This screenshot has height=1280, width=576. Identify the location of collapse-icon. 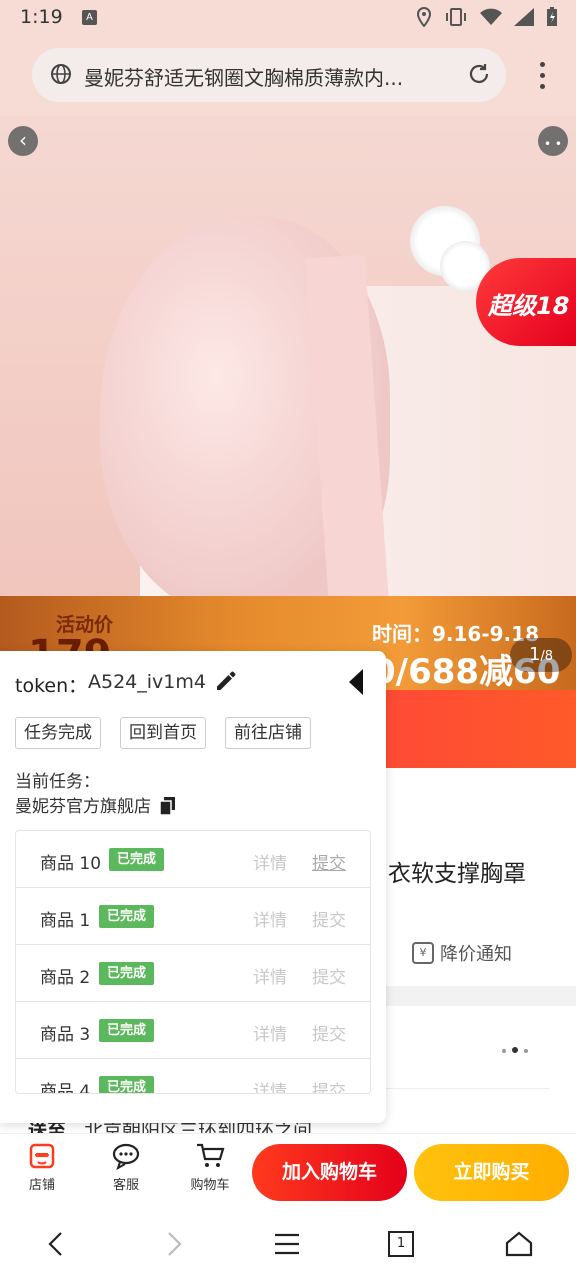
(356, 682).